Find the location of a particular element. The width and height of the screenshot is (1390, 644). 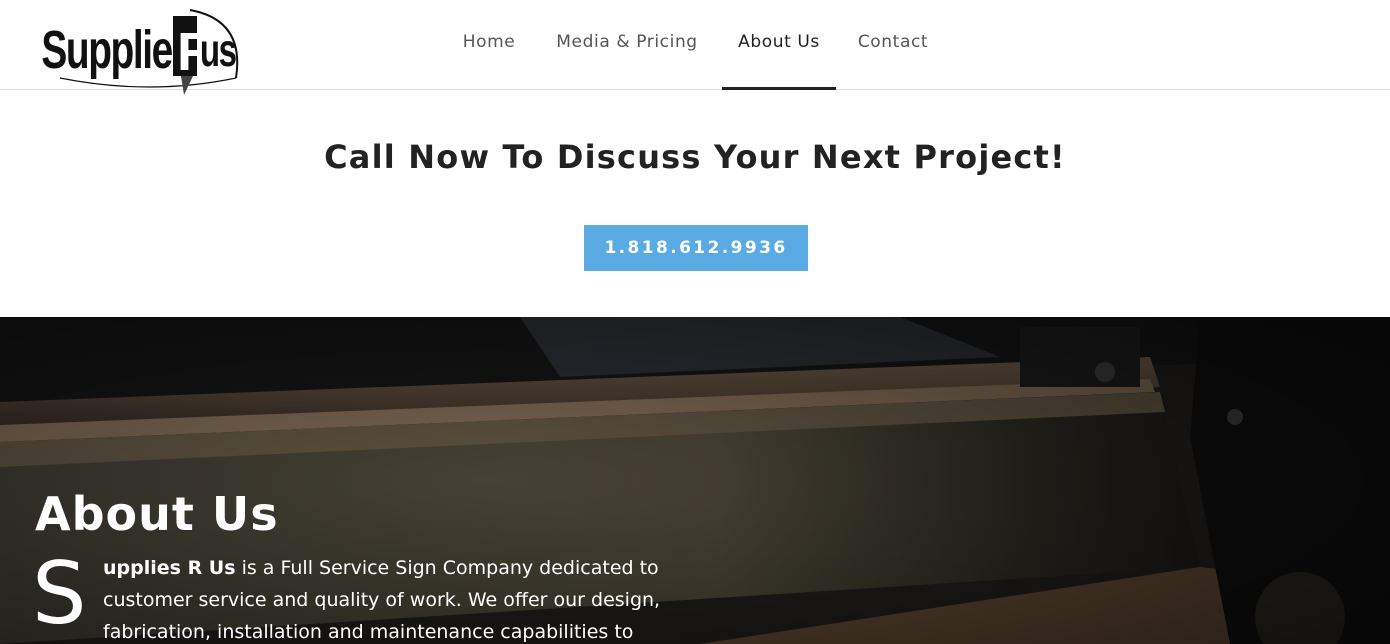

nav-contact: Contact is located at coordinates (893, 45).